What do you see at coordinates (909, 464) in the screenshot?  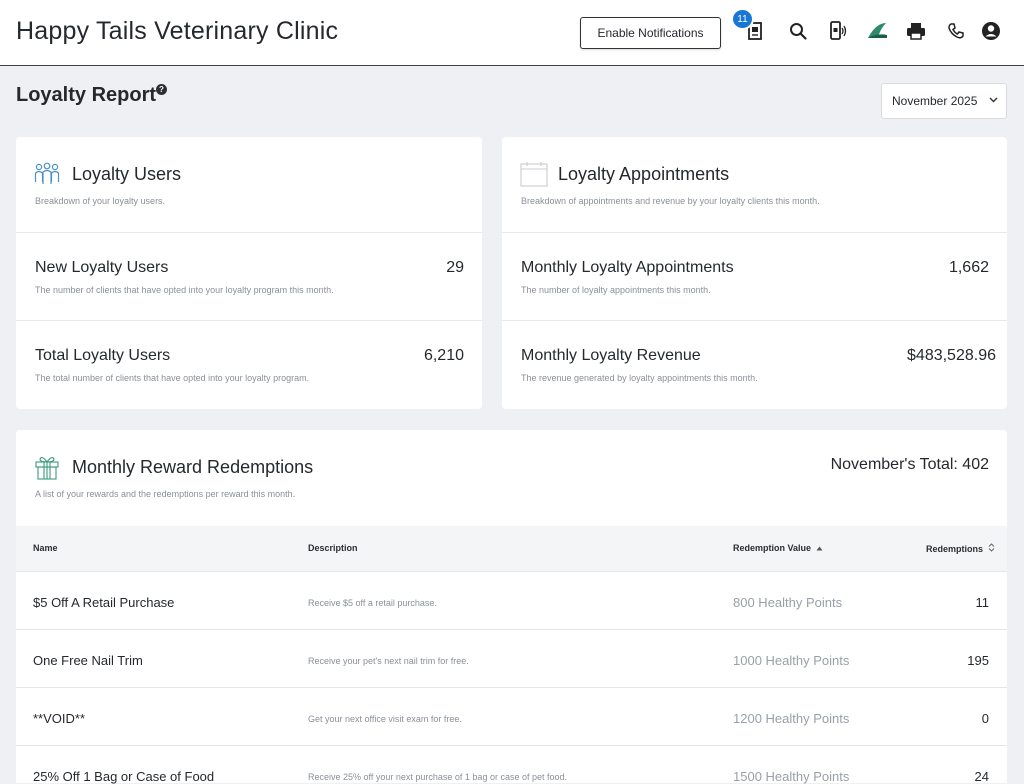 I see `redemptions-total: November's Total: 402` at bounding box center [909, 464].